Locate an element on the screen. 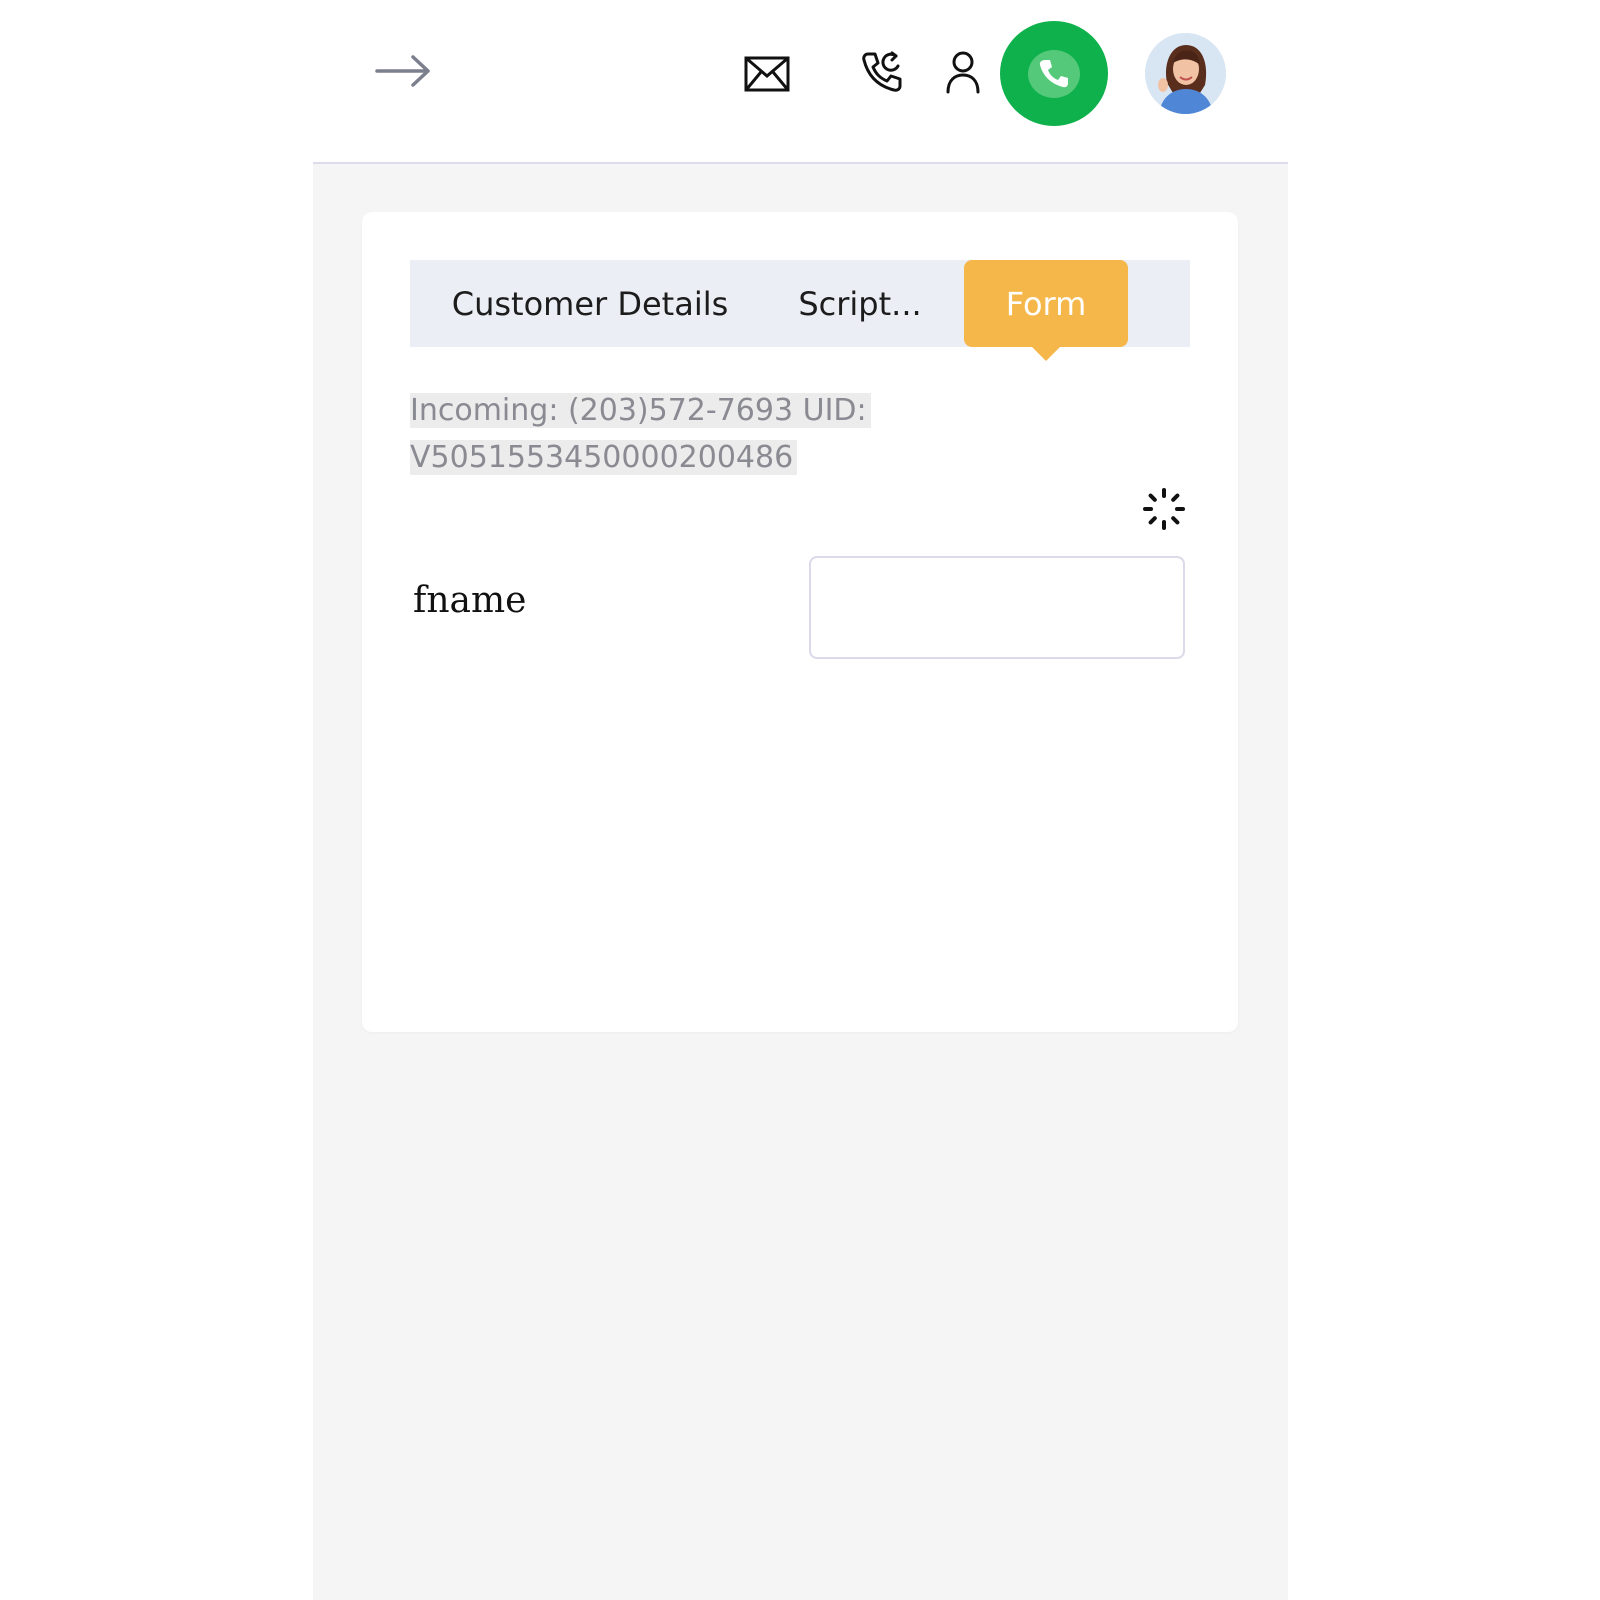 This screenshot has height=1600, width=1600. tab-bar: Customer Details Script... Form is located at coordinates (800, 310).